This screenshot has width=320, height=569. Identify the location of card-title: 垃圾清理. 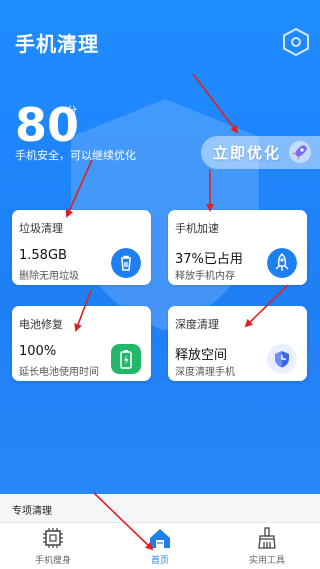
(41, 228).